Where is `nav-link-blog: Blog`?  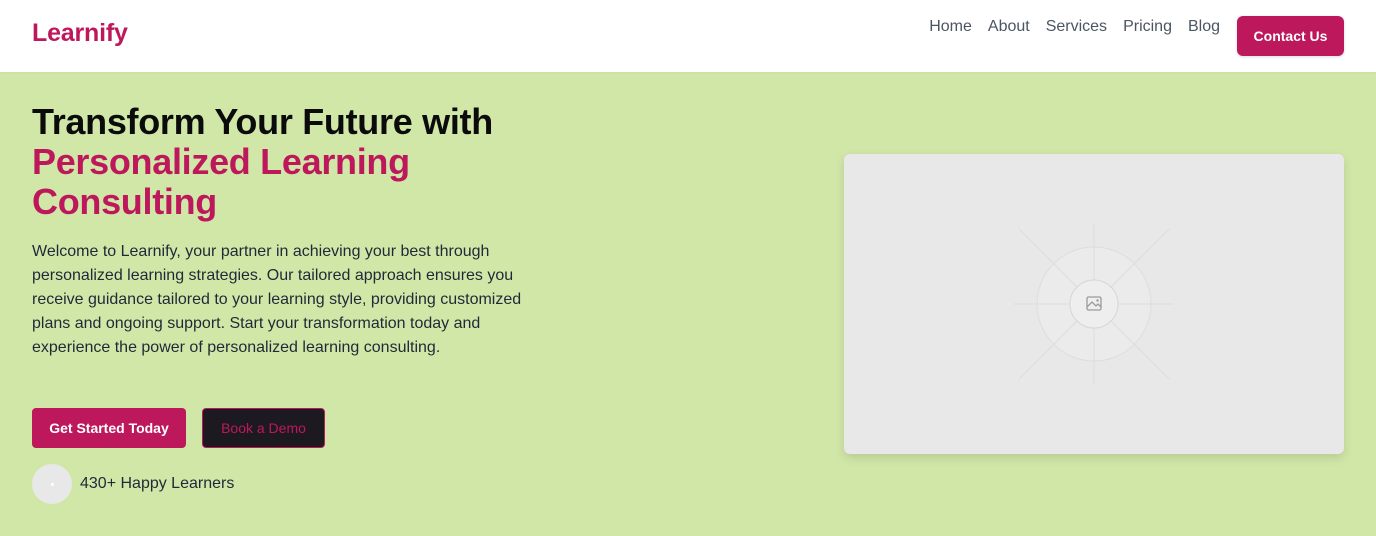
nav-link-blog: Blog is located at coordinates (1204, 27).